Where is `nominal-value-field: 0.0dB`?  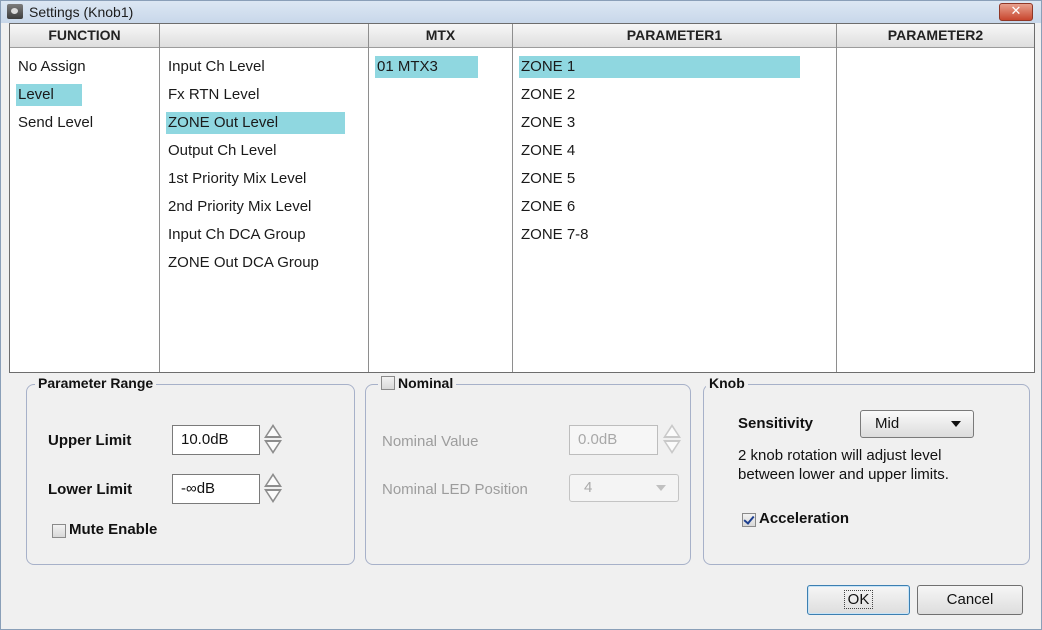 nominal-value-field: 0.0dB is located at coordinates (613, 440).